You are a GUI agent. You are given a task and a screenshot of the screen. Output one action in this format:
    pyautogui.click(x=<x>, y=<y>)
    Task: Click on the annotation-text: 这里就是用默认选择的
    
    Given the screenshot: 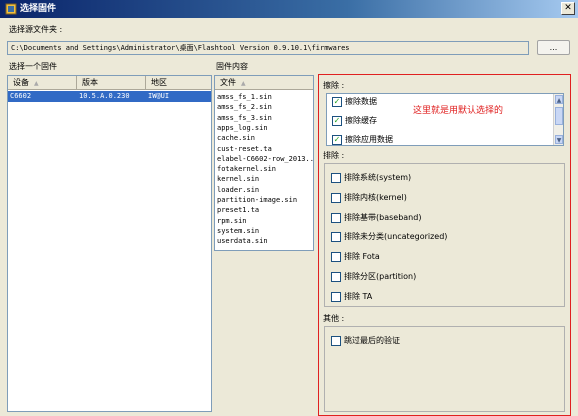 What is the action you would take?
    pyautogui.click(x=458, y=111)
    